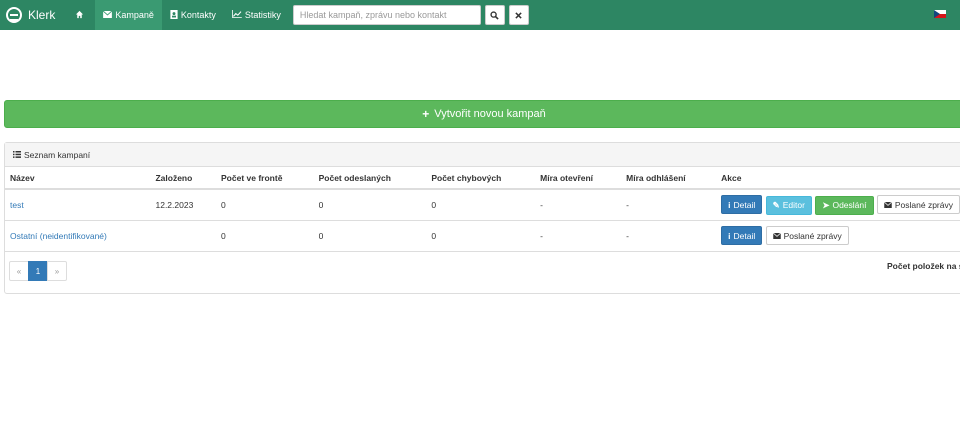 The height and width of the screenshot is (422, 960). What do you see at coordinates (19, 271) in the screenshot?
I see `page-prev: «` at bounding box center [19, 271].